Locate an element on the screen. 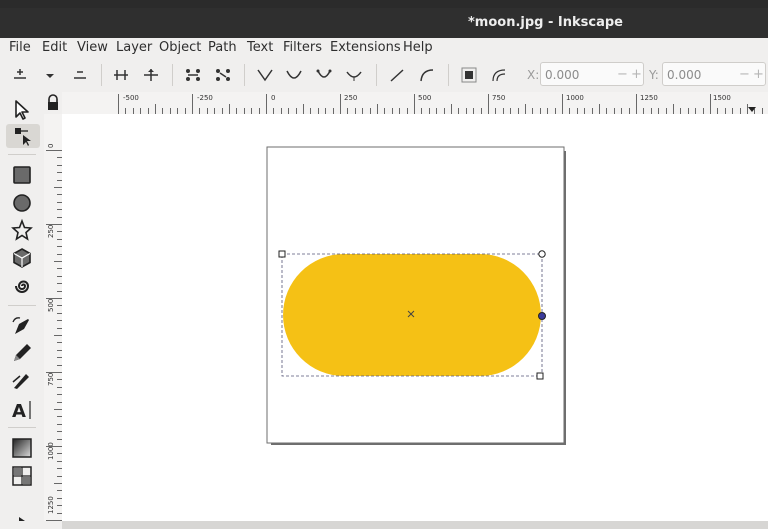 Image resolution: width=768 pixels, height=529 pixels. y-increment-button: + is located at coordinates (758, 74).